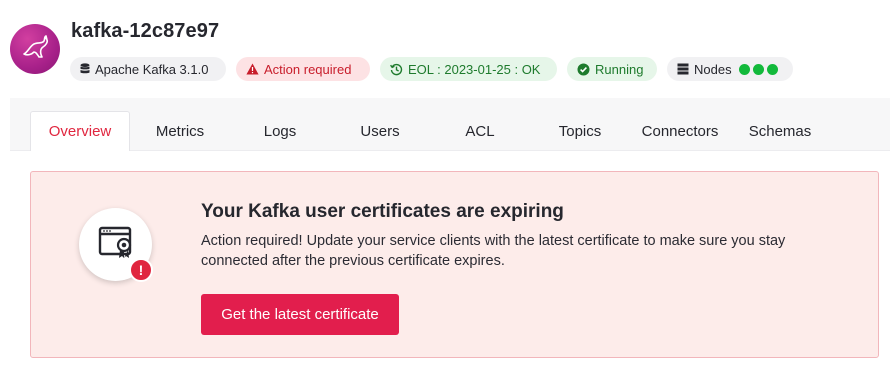 This screenshot has height=371, width=890. I want to click on get-certificate-button: Get the latest certificate, so click(300, 314).